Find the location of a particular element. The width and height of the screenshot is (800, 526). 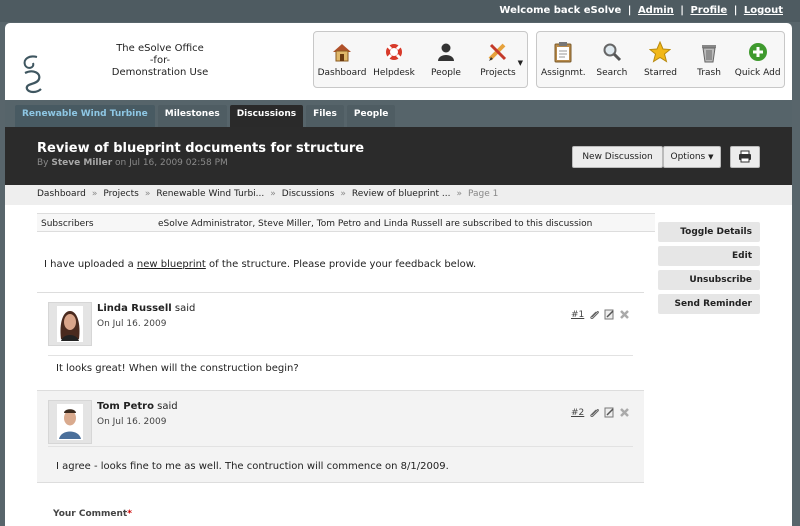

nav-label: Projects is located at coordinates (498, 73).